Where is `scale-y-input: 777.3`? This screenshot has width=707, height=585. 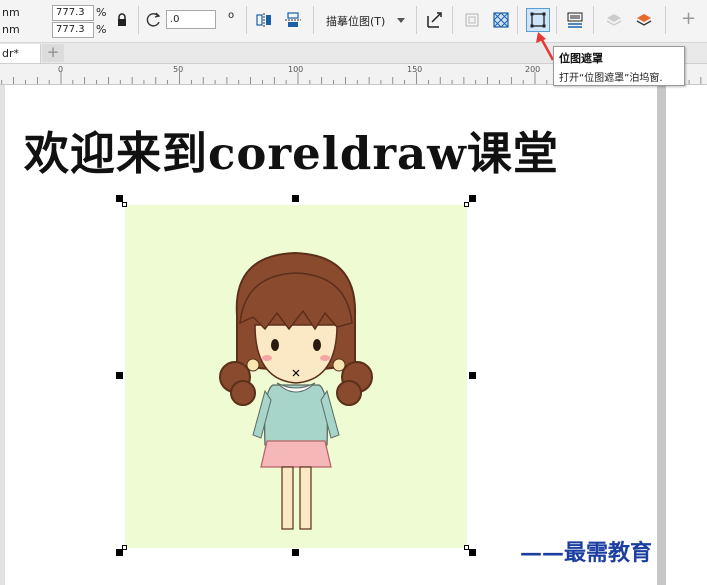 scale-y-input: 777.3 is located at coordinates (73, 30).